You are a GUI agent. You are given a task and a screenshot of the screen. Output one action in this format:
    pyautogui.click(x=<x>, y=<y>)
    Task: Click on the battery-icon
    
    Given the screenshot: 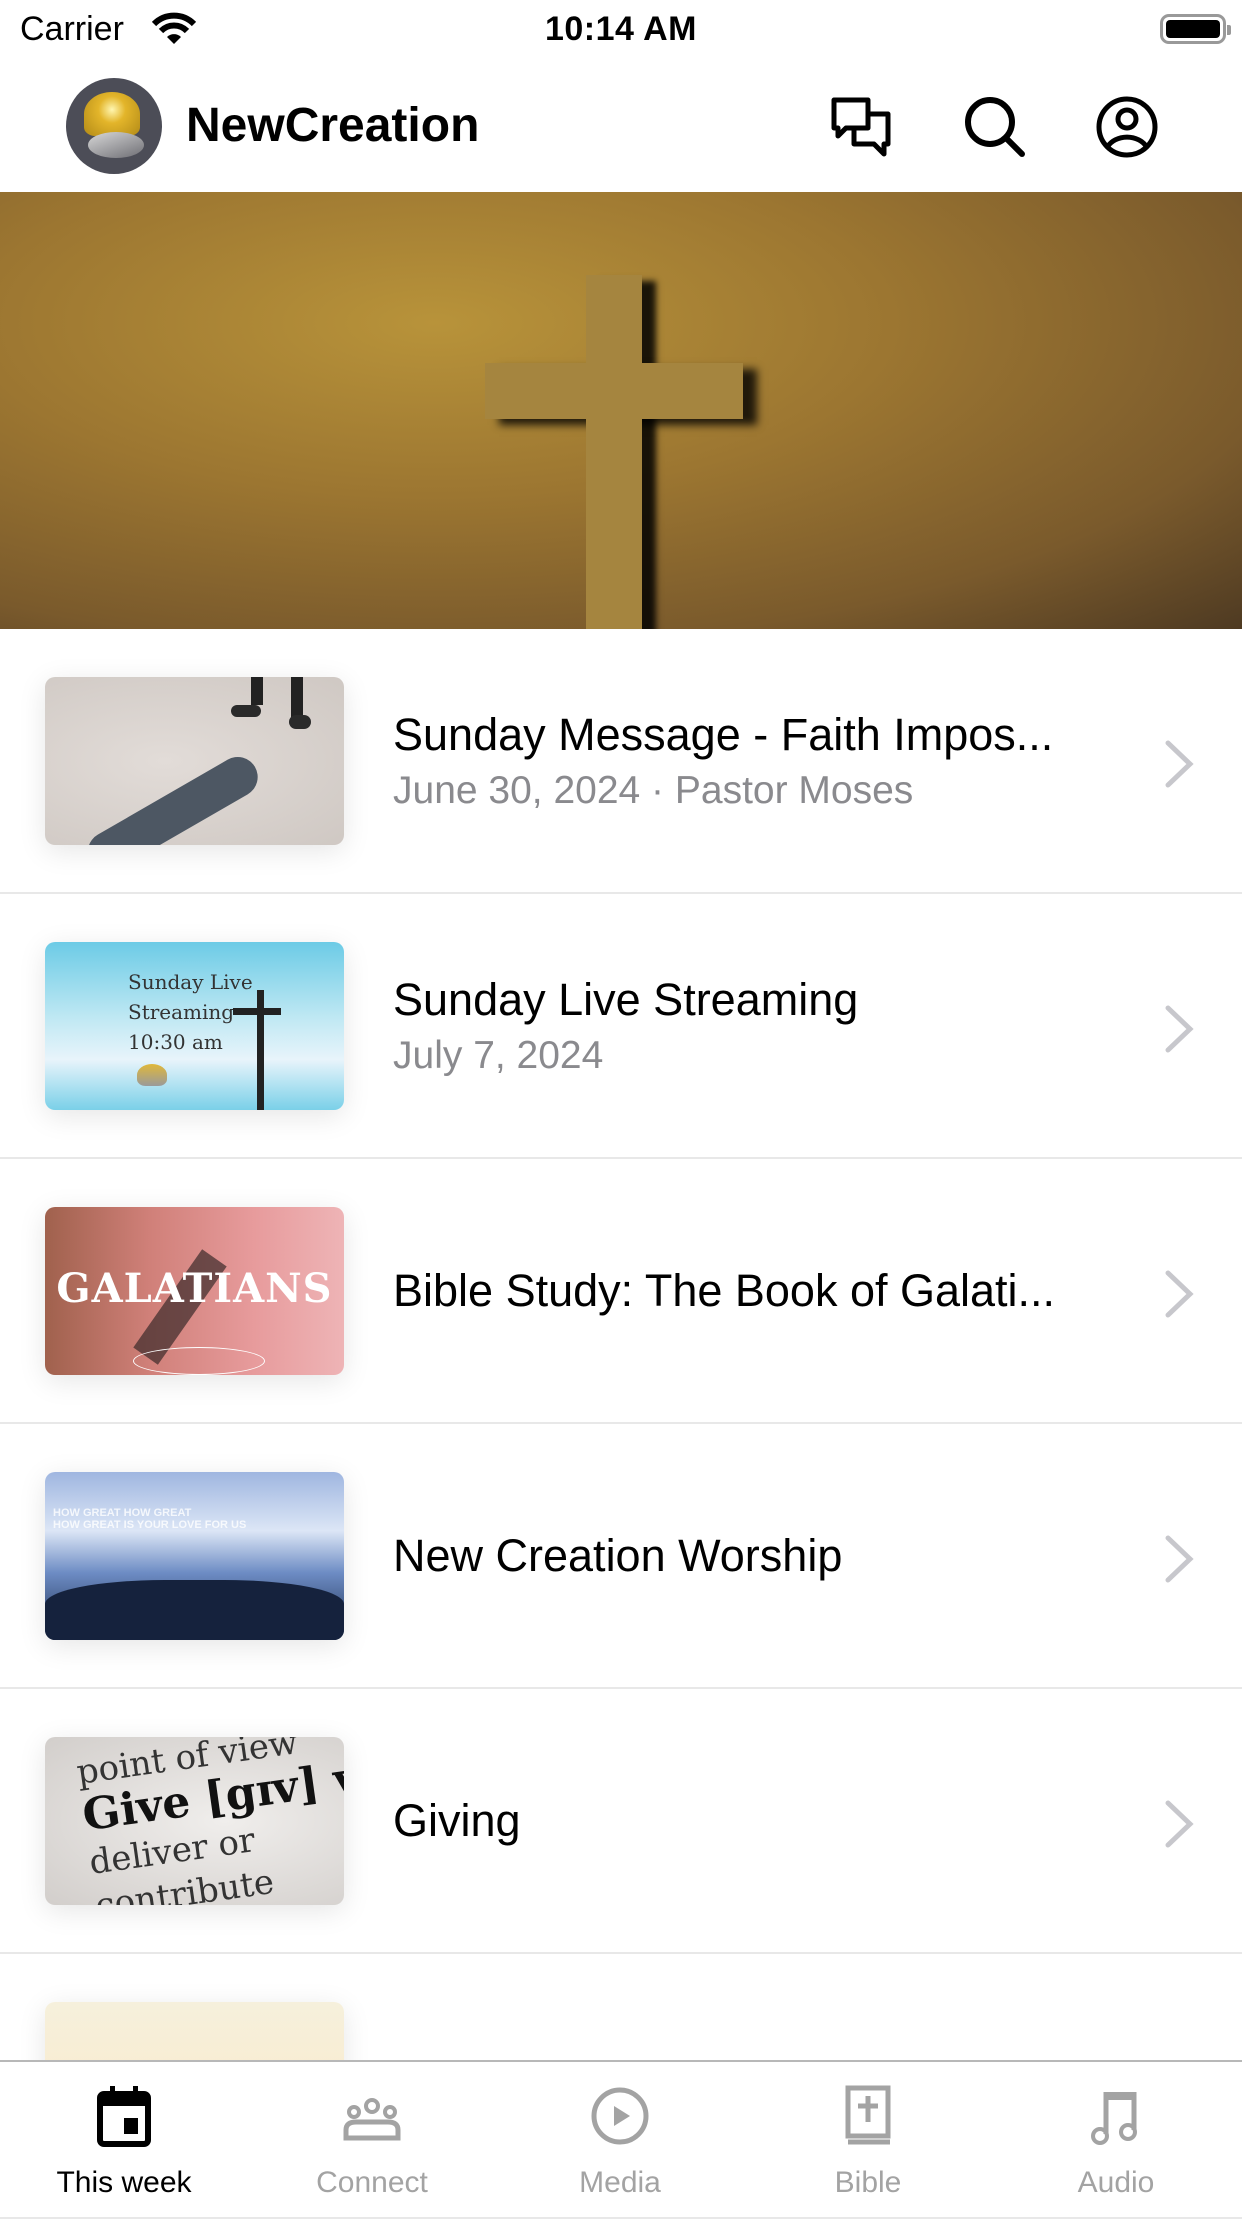 What is the action you would take?
    pyautogui.click(x=1195, y=29)
    